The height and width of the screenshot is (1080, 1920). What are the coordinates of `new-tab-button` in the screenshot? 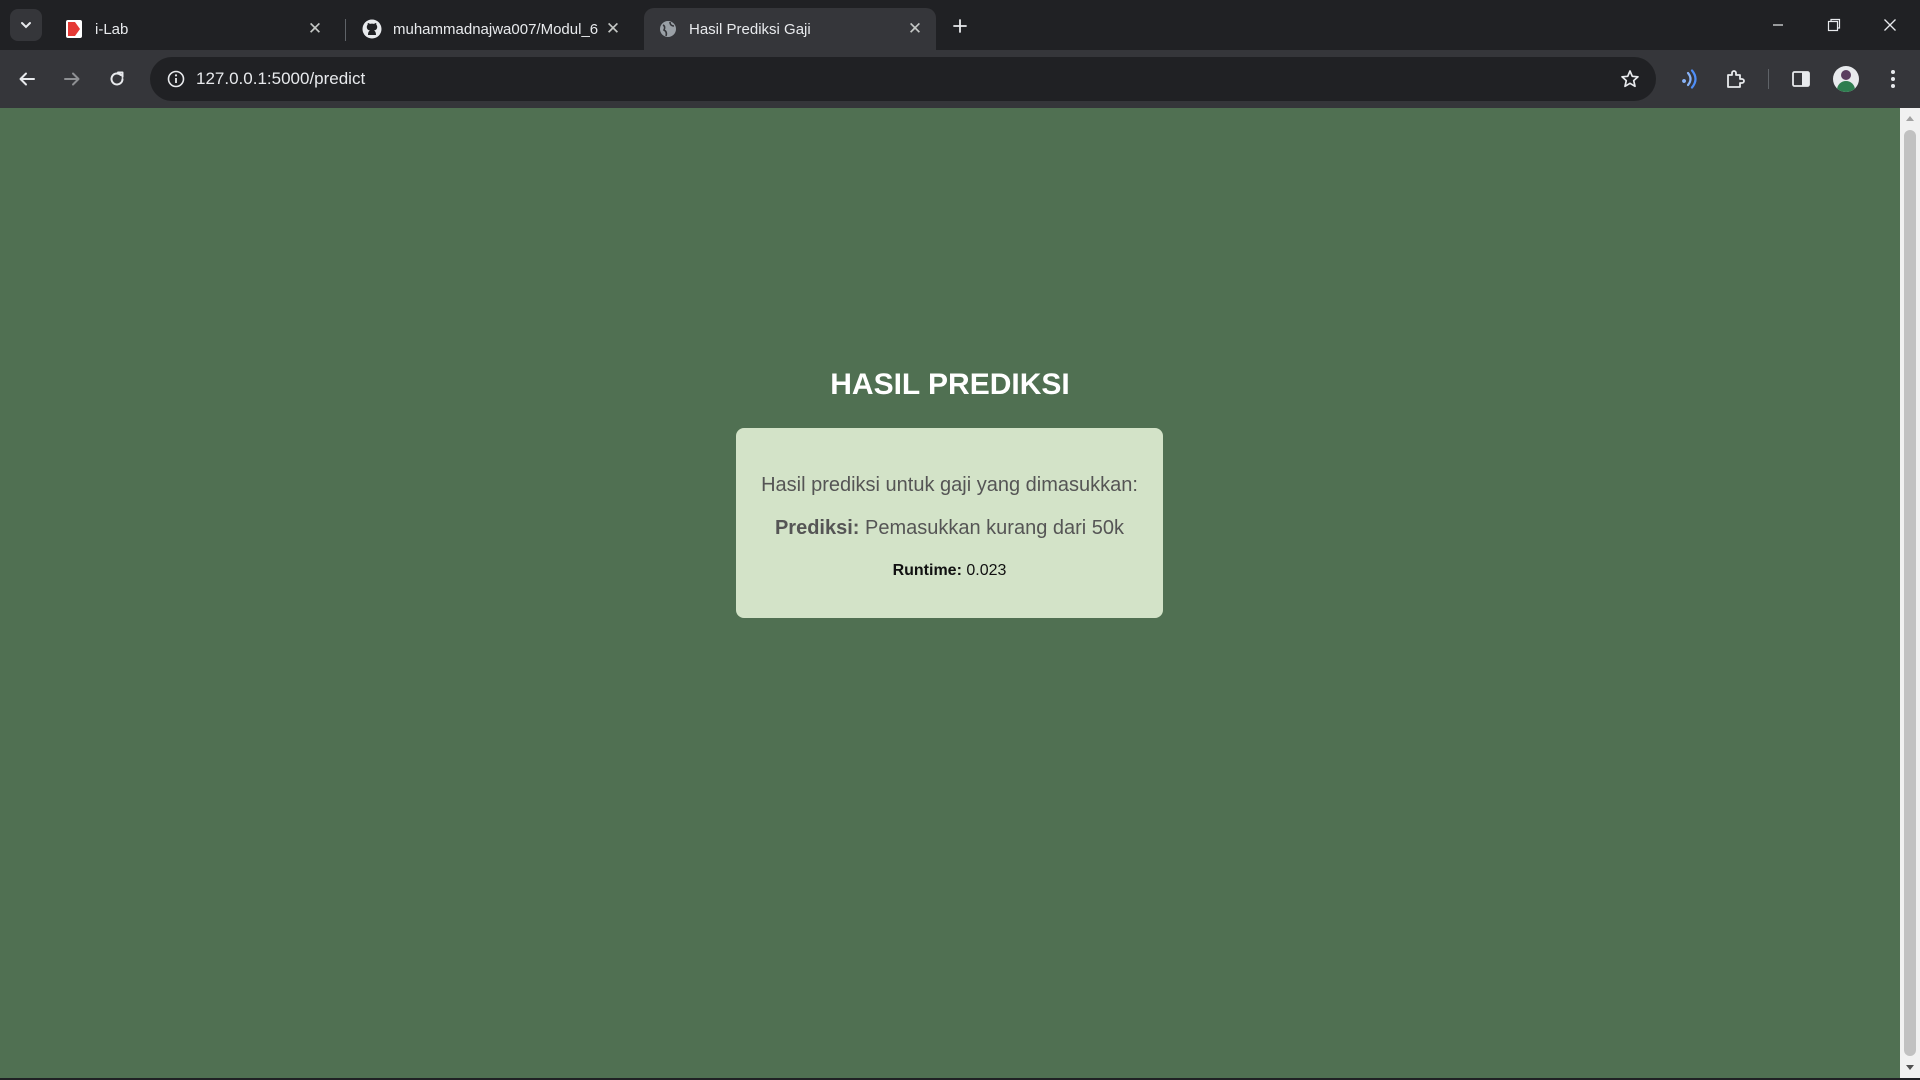 It's located at (960, 26).